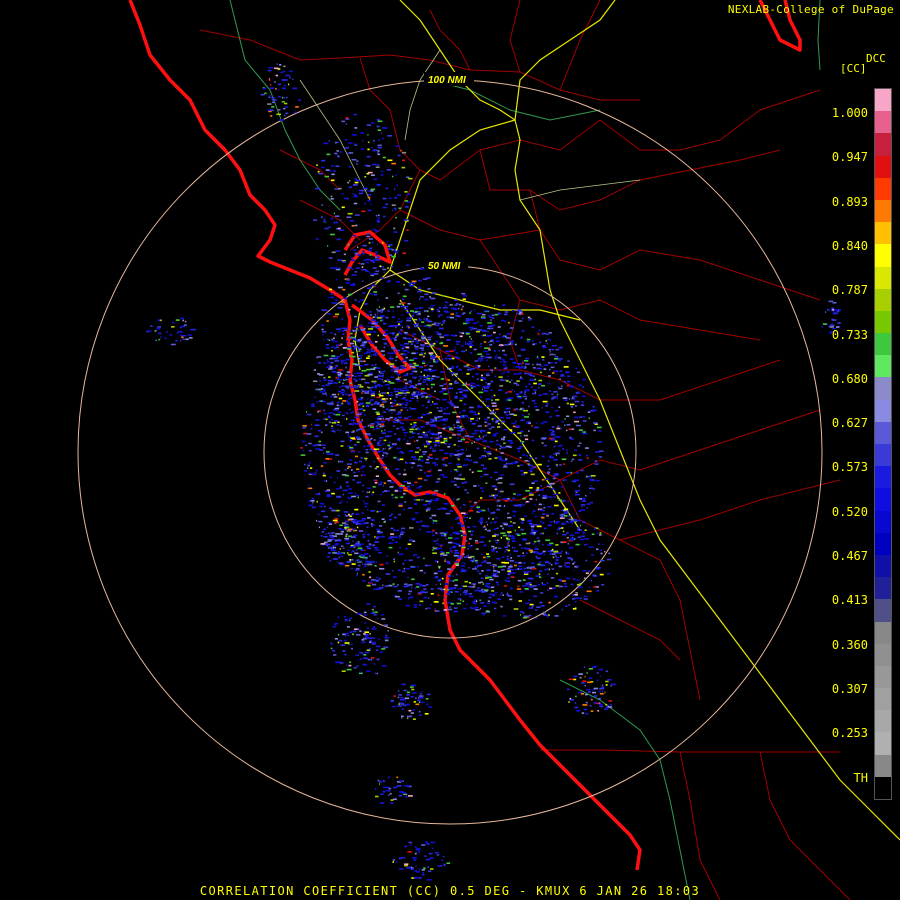  I want to click on legend-tick-label: 0.253, so click(849, 733).